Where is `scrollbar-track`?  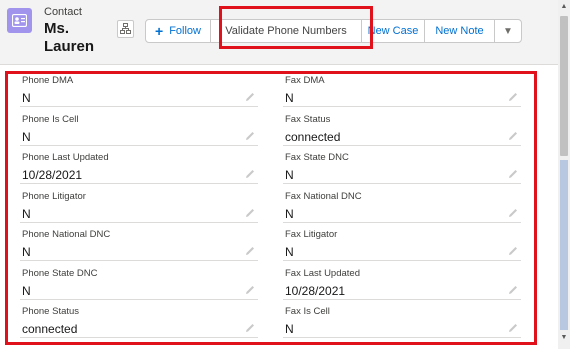 scrollbar-track is located at coordinates (564, 245).